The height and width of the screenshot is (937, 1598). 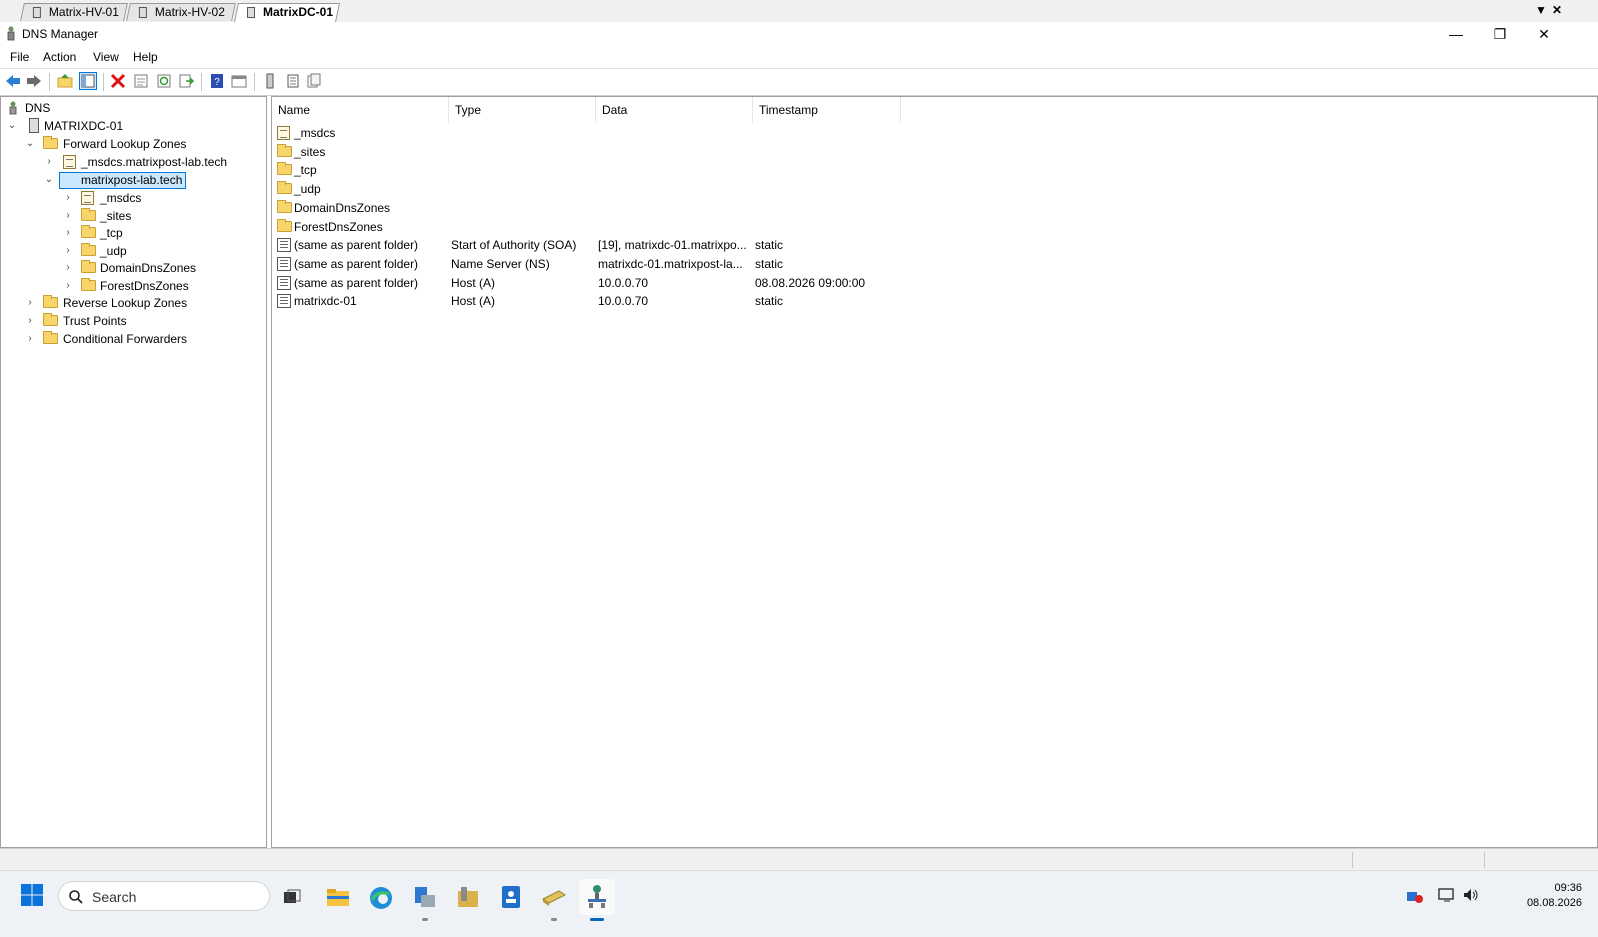 What do you see at coordinates (114, 897) in the screenshot?
I see `search-placeholder: Search` at bounding box center [114, 897].